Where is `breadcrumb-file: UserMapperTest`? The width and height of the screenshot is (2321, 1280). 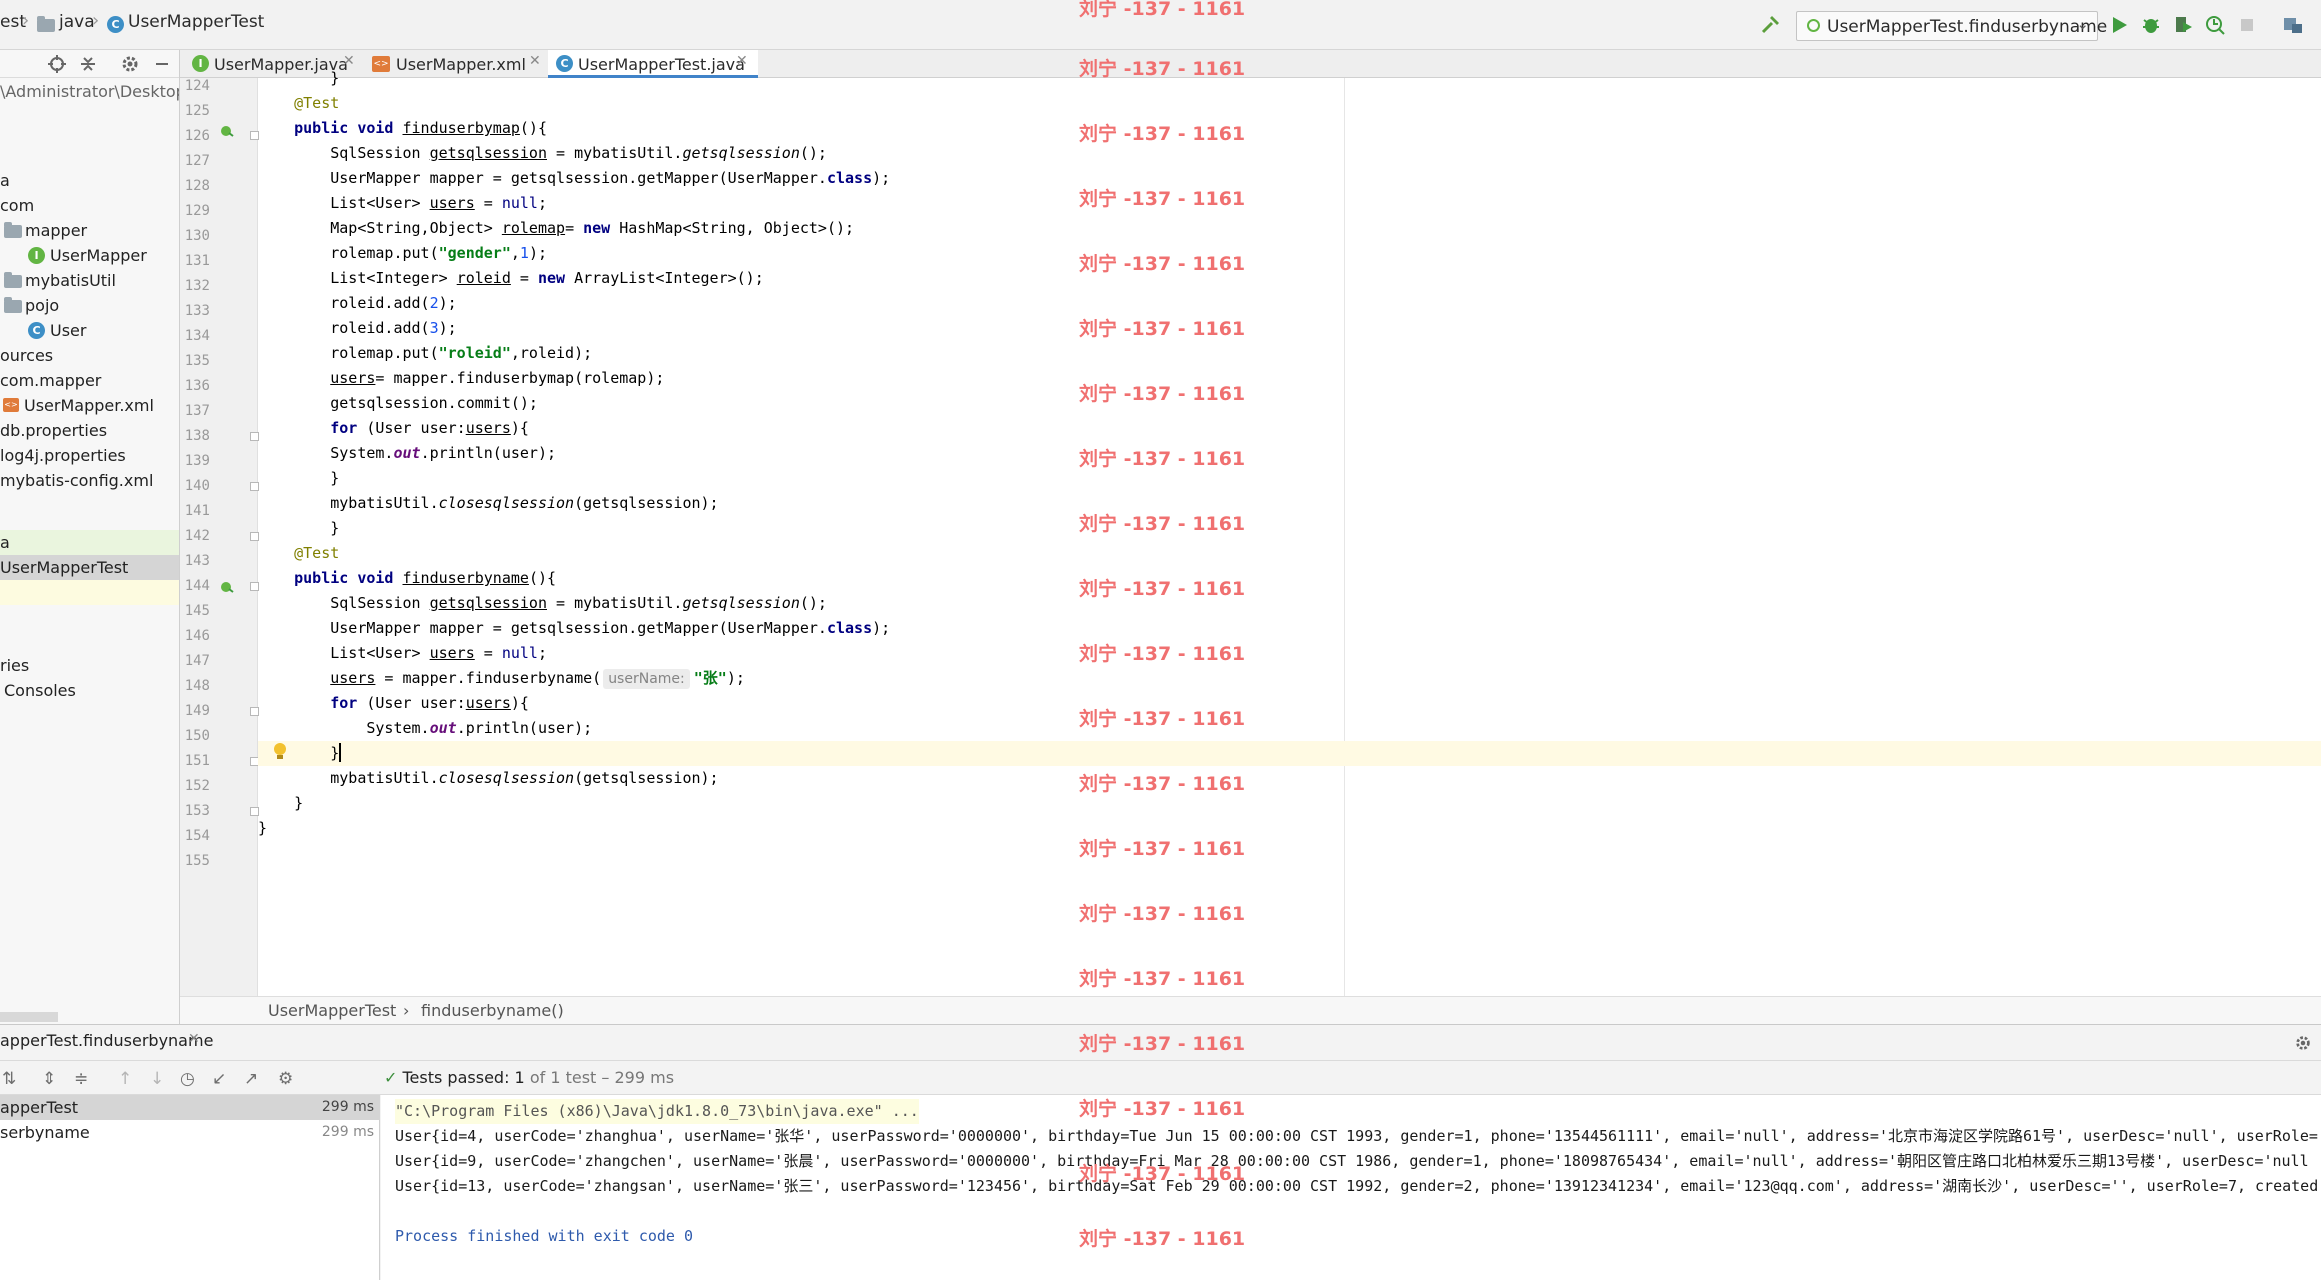
breadcrumb-file: UserMapperTest is located at coordinates (196, 22).